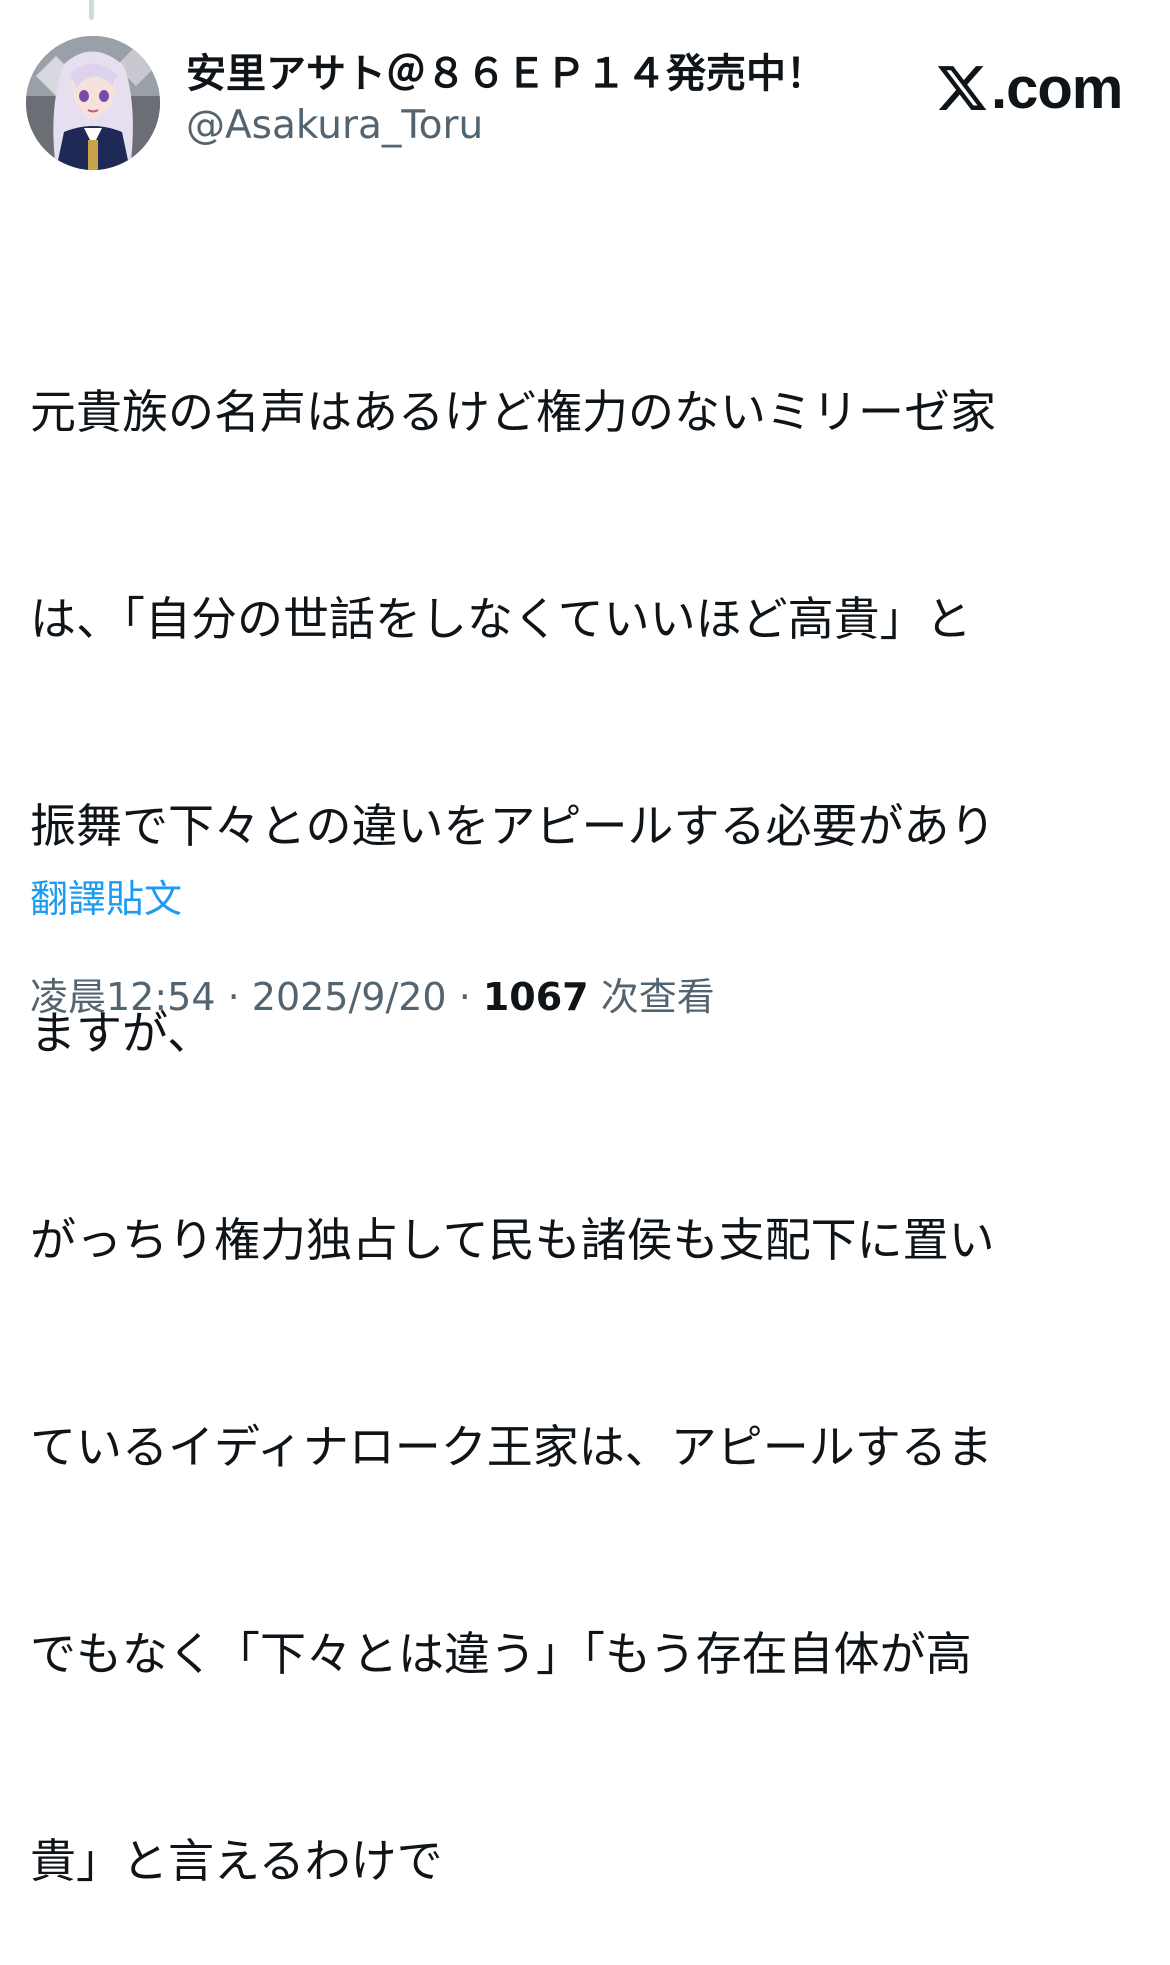 The height and width of the screenshot is (1965, 1170). Describe the element at coordinates (1057, 88) in the screenshot. I see `brand-domain-text: .com` at that location.